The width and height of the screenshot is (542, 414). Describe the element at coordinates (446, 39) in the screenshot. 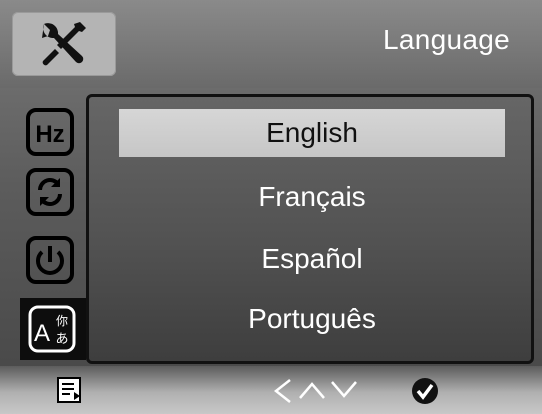

I see `page-title: Language` at that location.